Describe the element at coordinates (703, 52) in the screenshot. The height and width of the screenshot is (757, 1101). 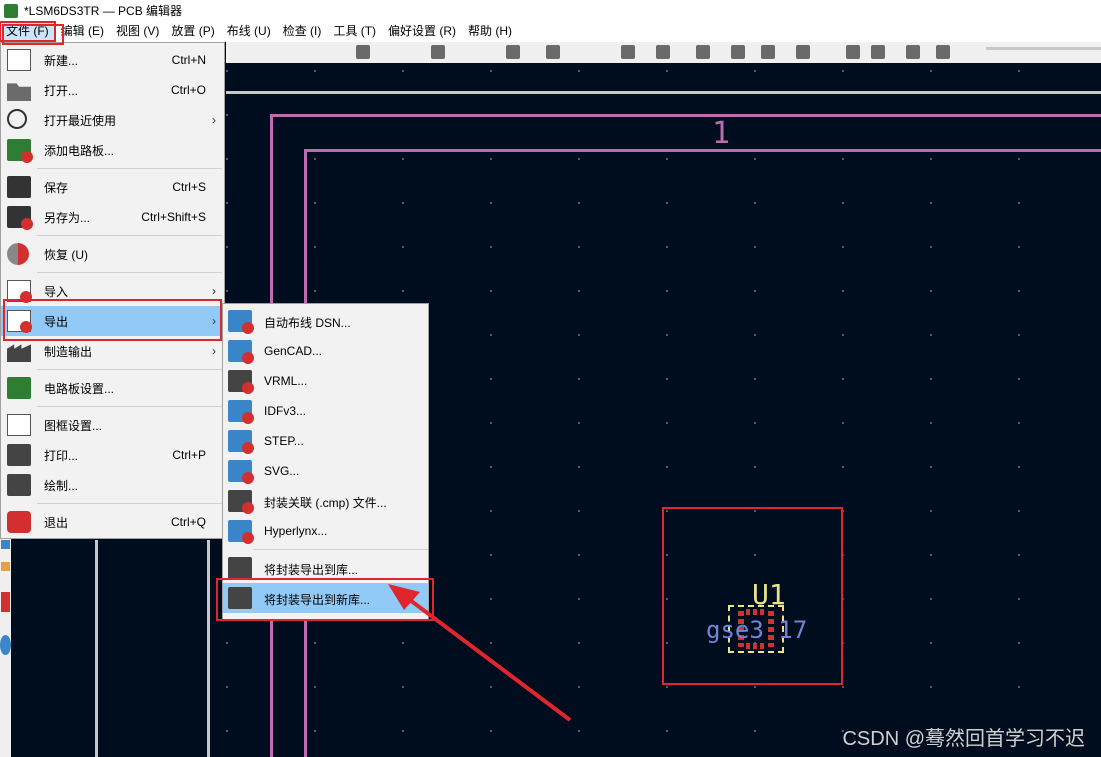
I see `mirror-icon` at that location.